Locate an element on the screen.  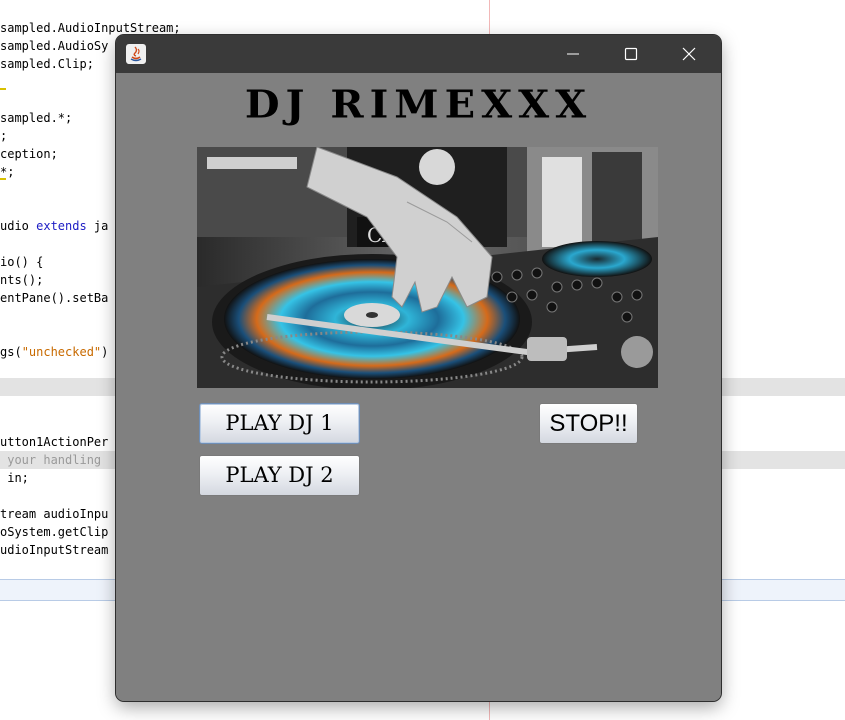
close-icon is located at coordinates (689, 54).